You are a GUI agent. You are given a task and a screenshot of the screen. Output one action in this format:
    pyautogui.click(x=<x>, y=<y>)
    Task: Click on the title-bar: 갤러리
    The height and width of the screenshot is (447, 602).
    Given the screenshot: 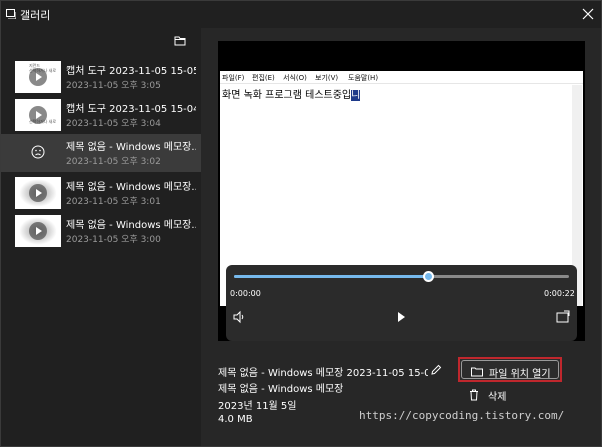 What is the action you would take?
    pyautogui.click(x=301, y=14)
    